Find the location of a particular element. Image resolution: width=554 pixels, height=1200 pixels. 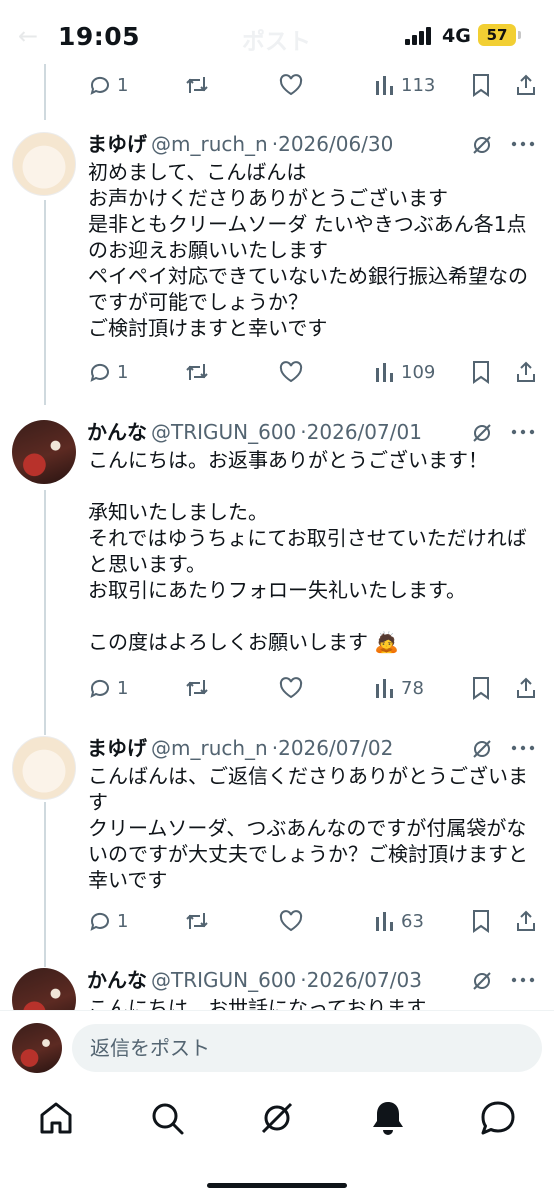

views-button: 63 is located at coordinates (399, 921).